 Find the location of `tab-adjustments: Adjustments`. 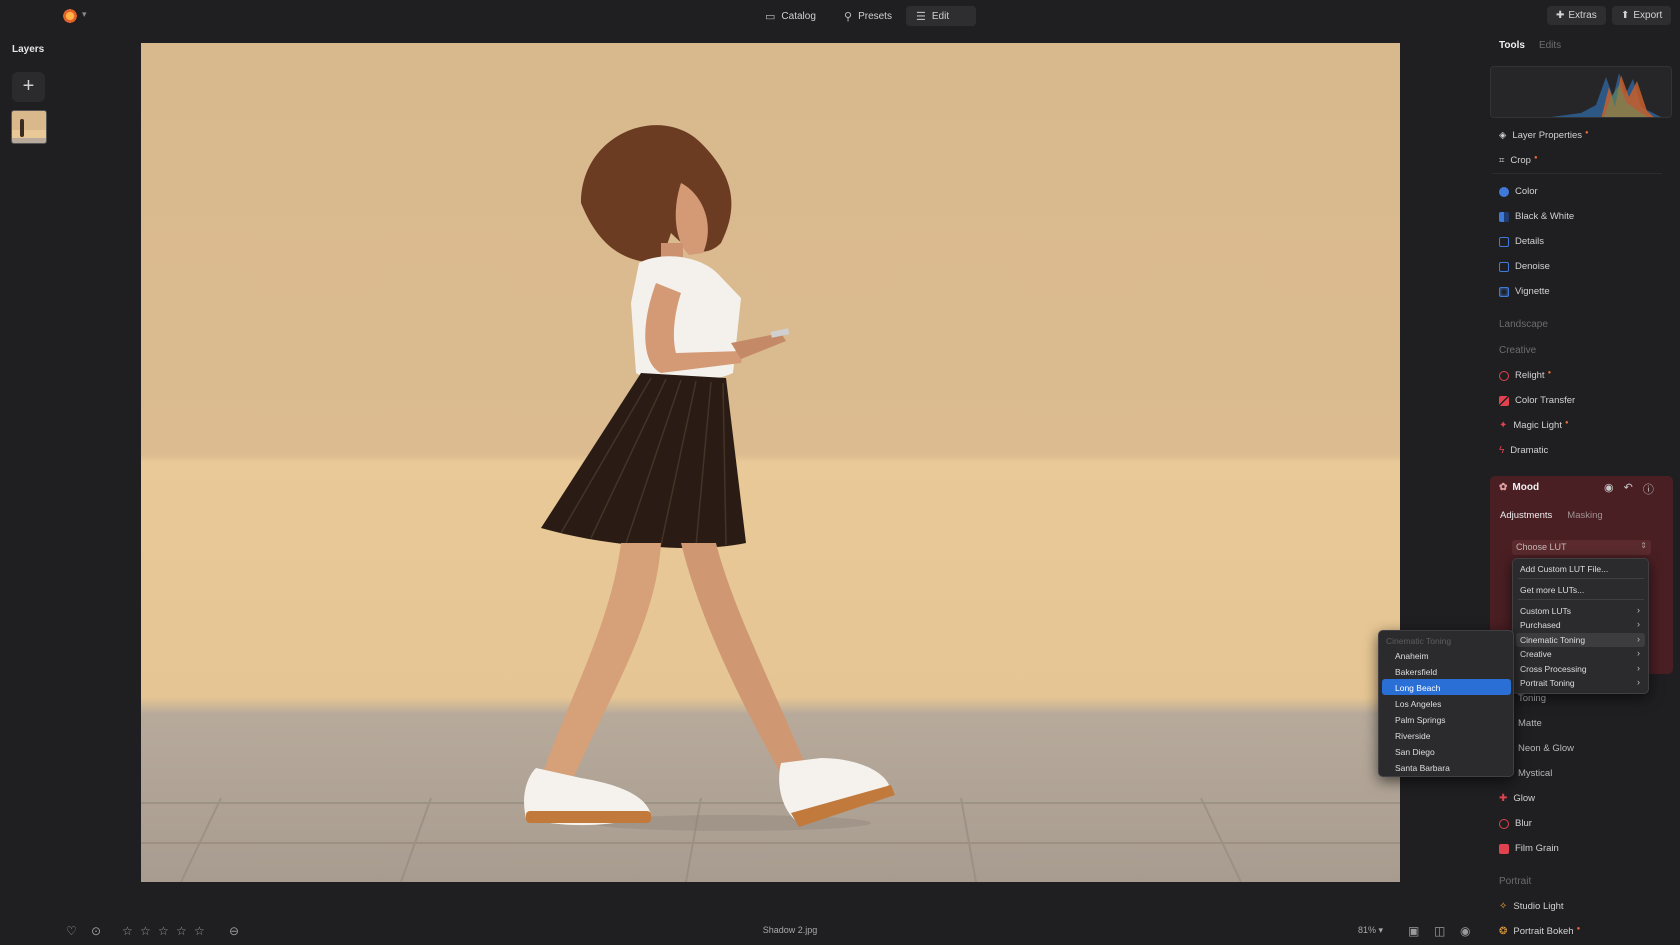

tab-adjustments: Adjustments is located at coordinates (1526, 515).